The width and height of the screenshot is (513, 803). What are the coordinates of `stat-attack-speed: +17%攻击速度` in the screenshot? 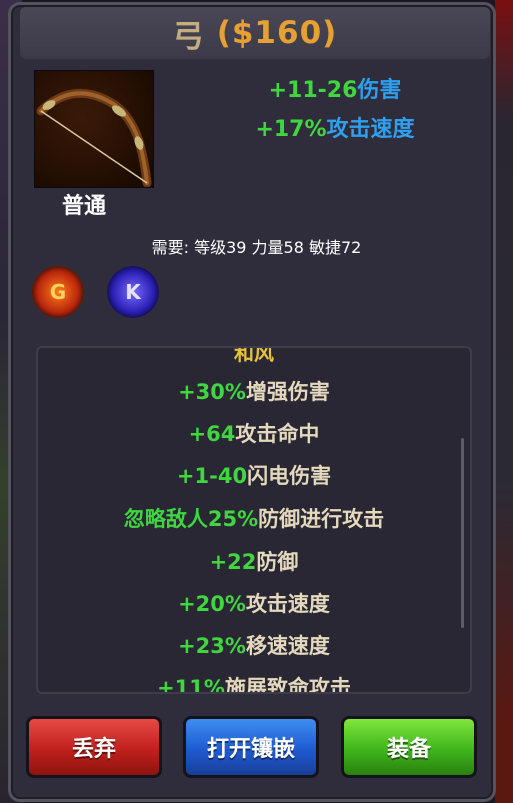 It's located at (335, 127).